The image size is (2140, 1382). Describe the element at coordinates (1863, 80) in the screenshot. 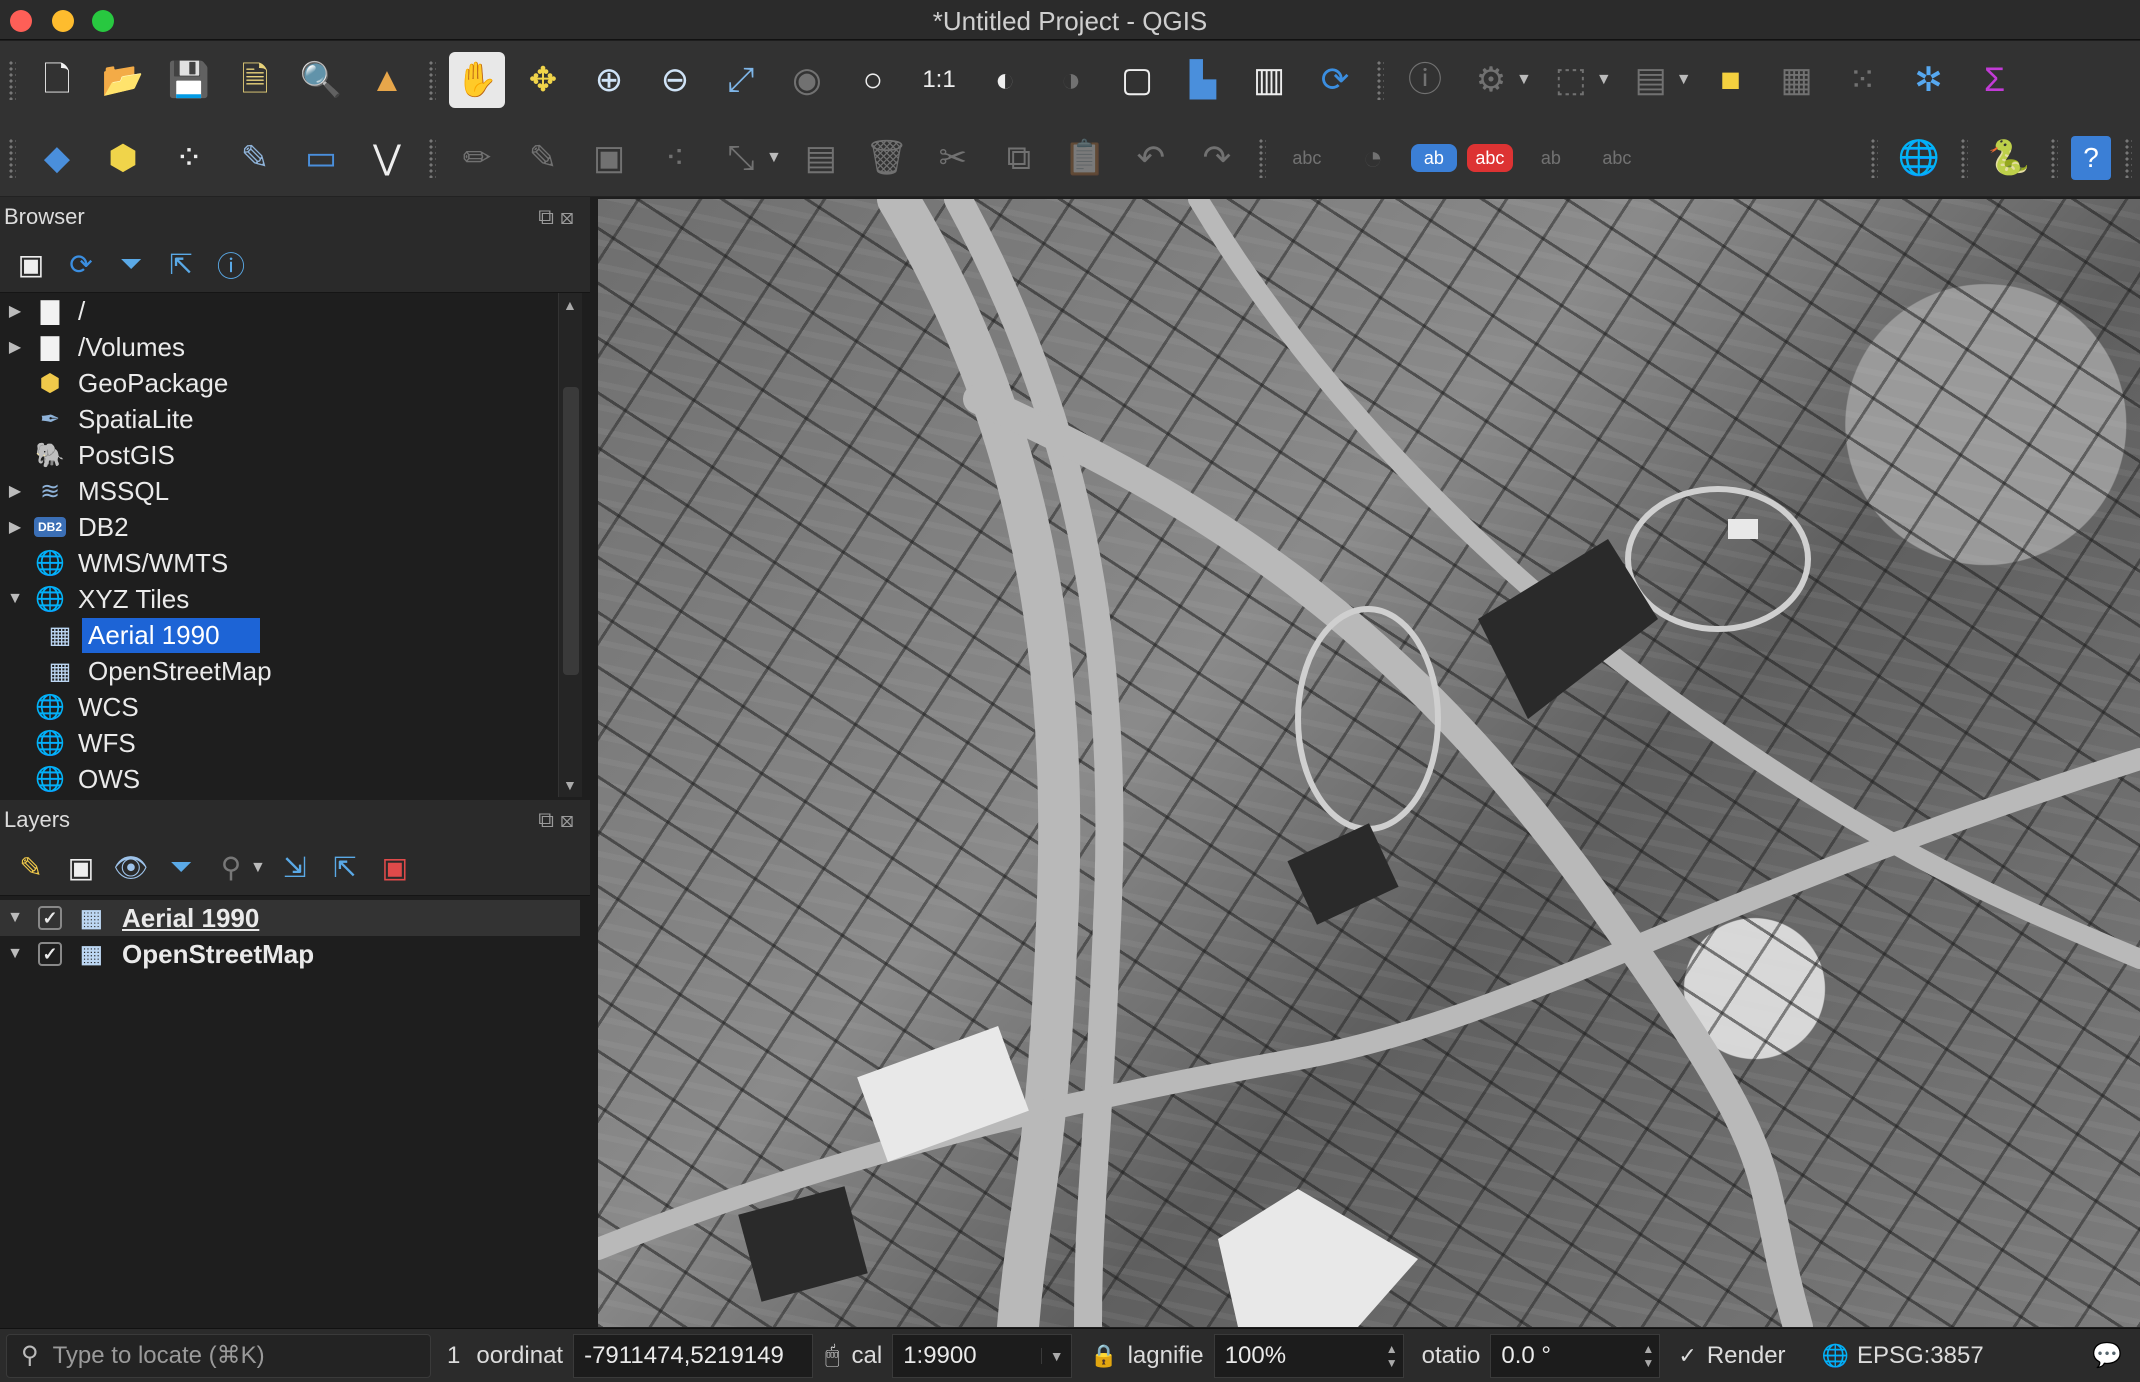

I see `statistics-icon: ⁙` at that location.